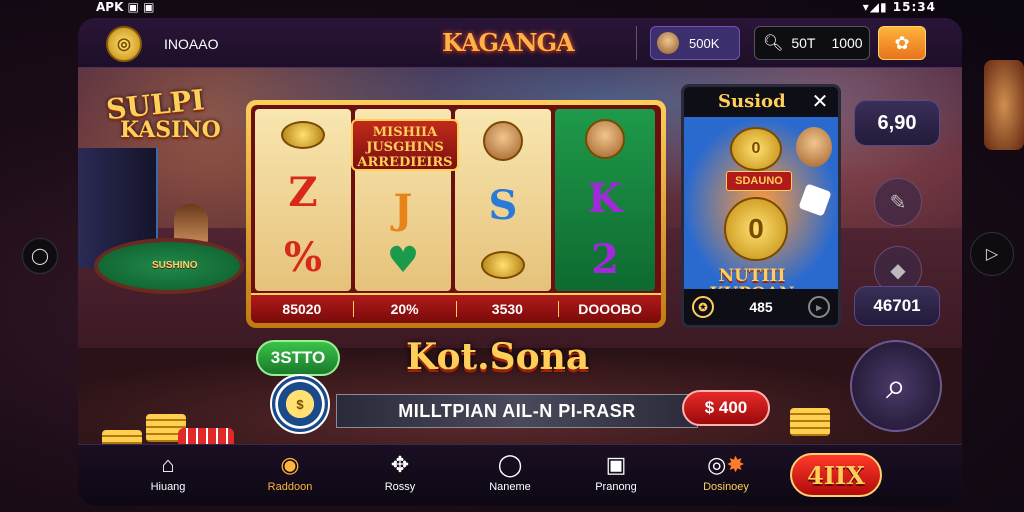 This screenshot has width=1024, height=512. Describe the element at coordinates (726, 464) in the screenshot. I see `target-icon: ◎✸` at that location.